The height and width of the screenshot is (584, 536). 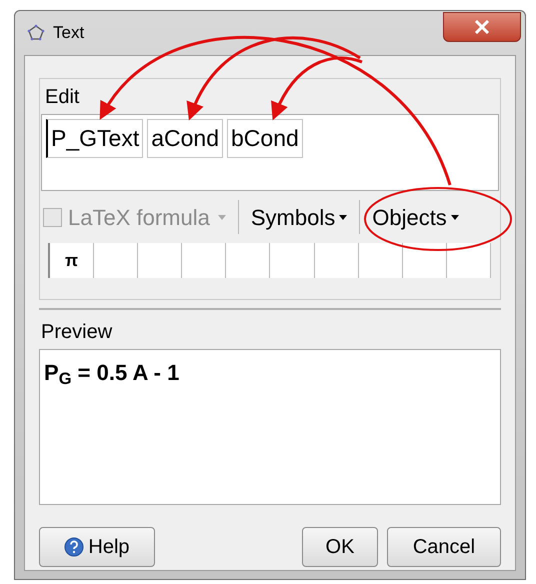 I want to click on edit-label: Edit, so click(x=62, y=97).